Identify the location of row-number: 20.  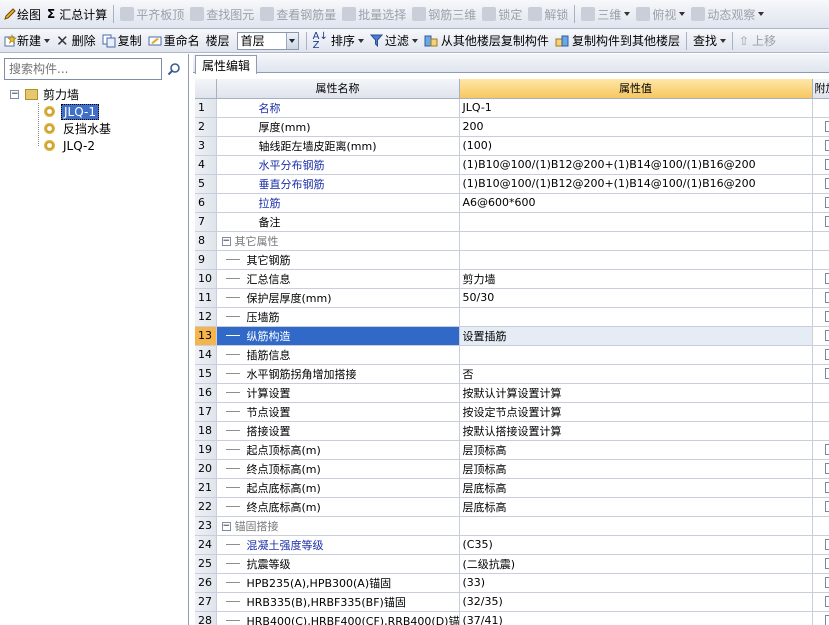
(206, 469).